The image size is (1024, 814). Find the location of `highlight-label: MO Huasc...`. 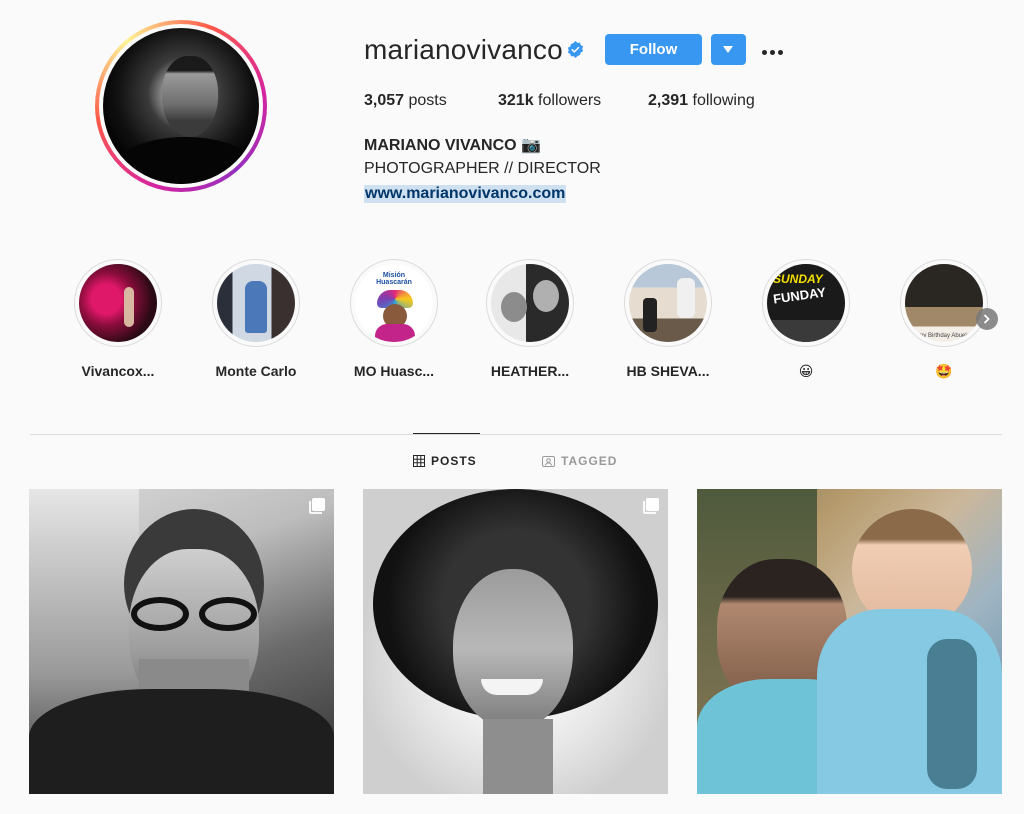

highlight-label: MO Huasc... is located at coordinates (394, 371).